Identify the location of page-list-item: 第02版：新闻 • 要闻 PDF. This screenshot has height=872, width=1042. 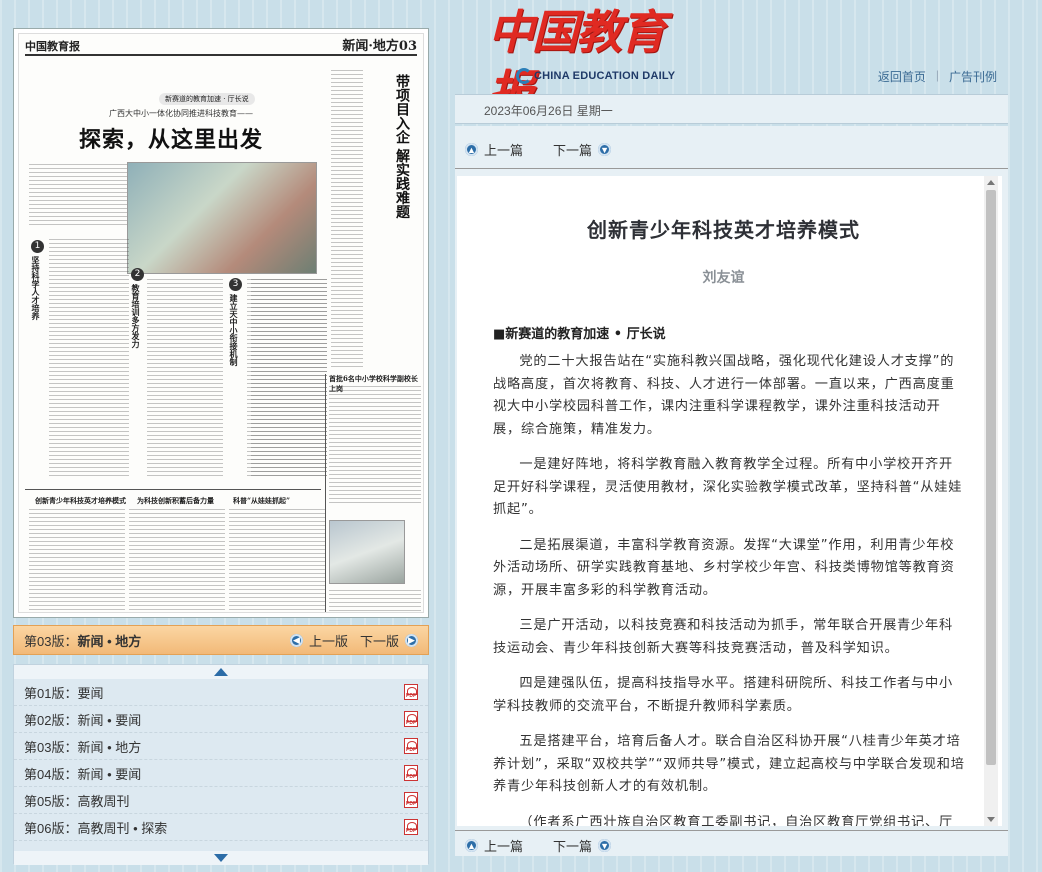
(221, 719).